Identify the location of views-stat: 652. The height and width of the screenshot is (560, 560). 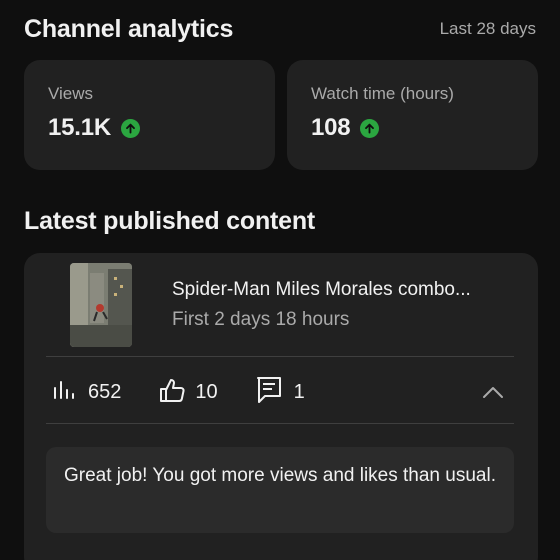
(86, 392).